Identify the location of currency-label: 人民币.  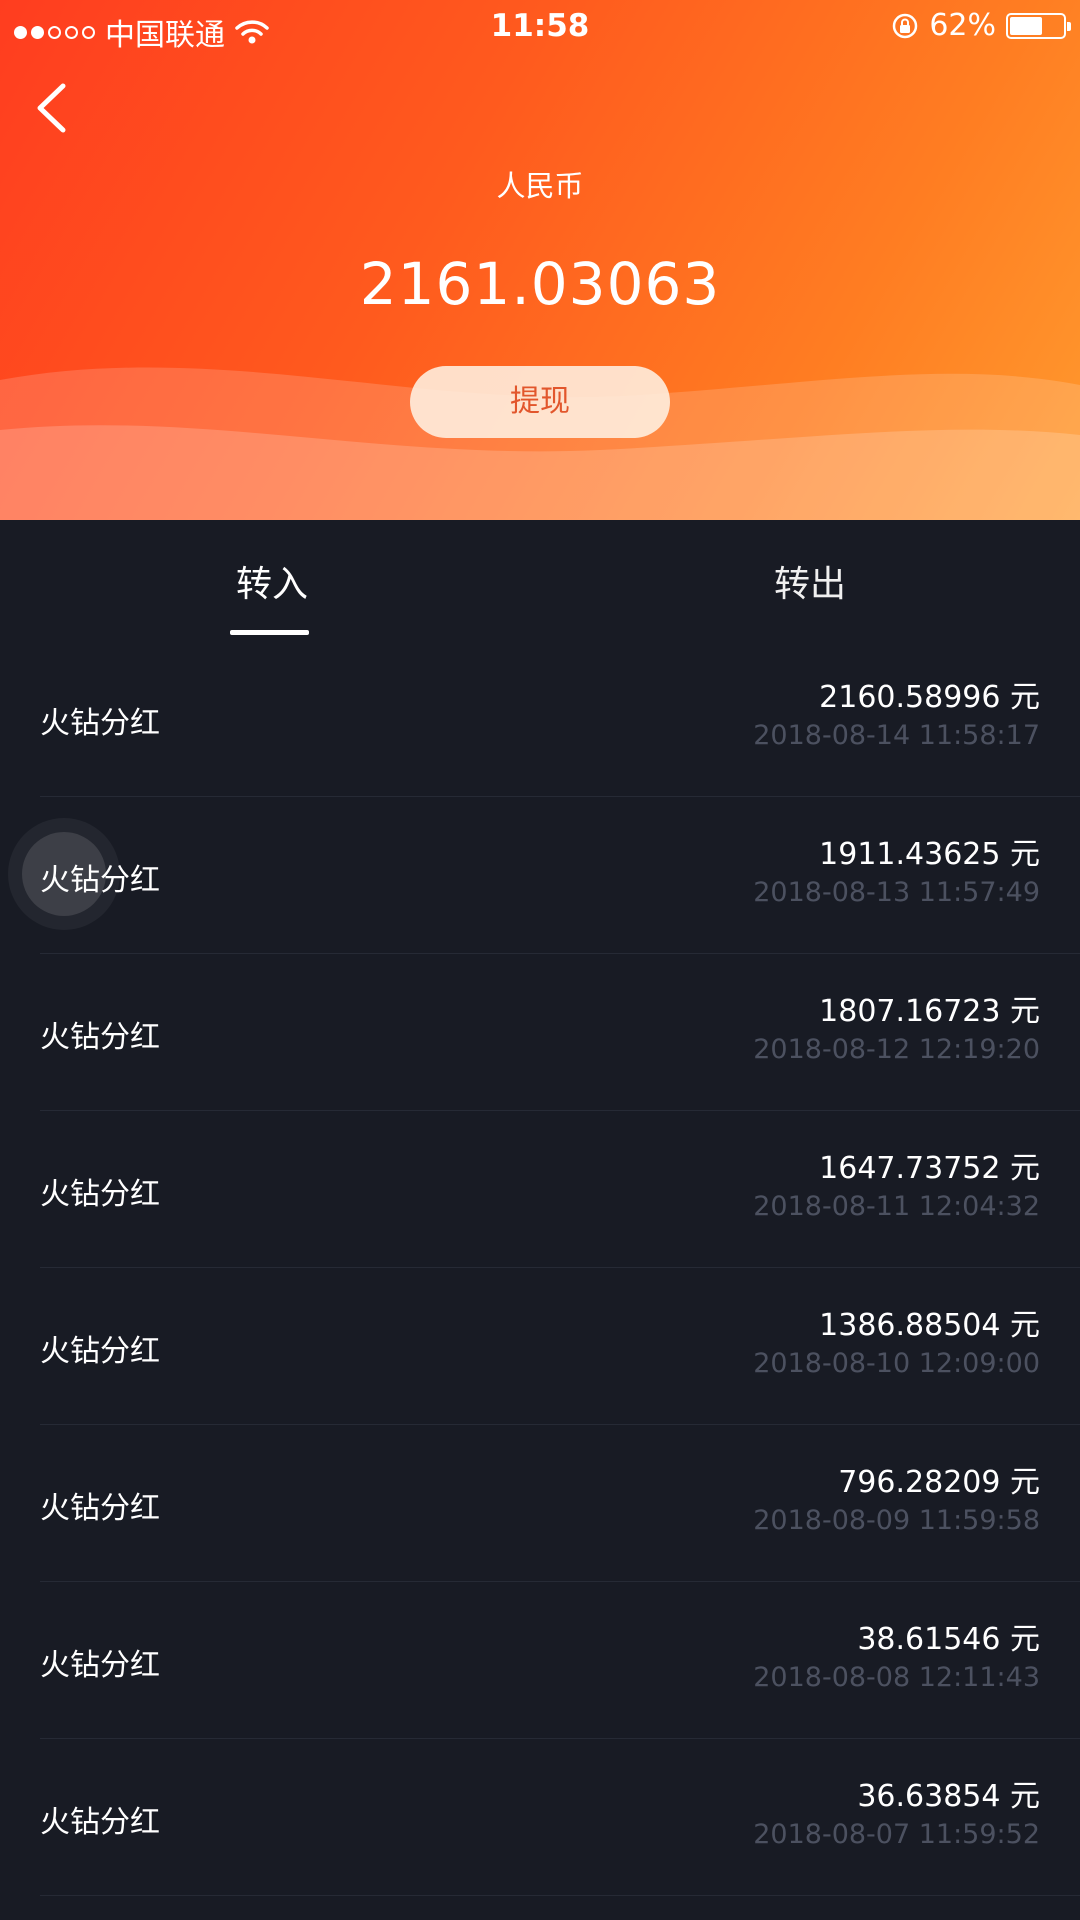
(540, 186).